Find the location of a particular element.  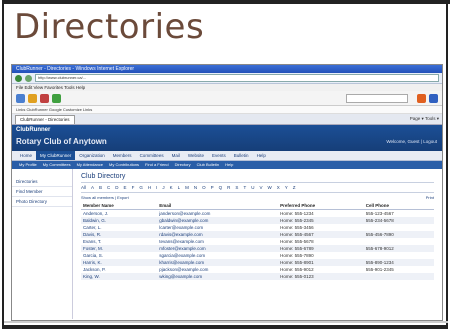

column-header: Preferred Phone is located at coordinates (321, 206).